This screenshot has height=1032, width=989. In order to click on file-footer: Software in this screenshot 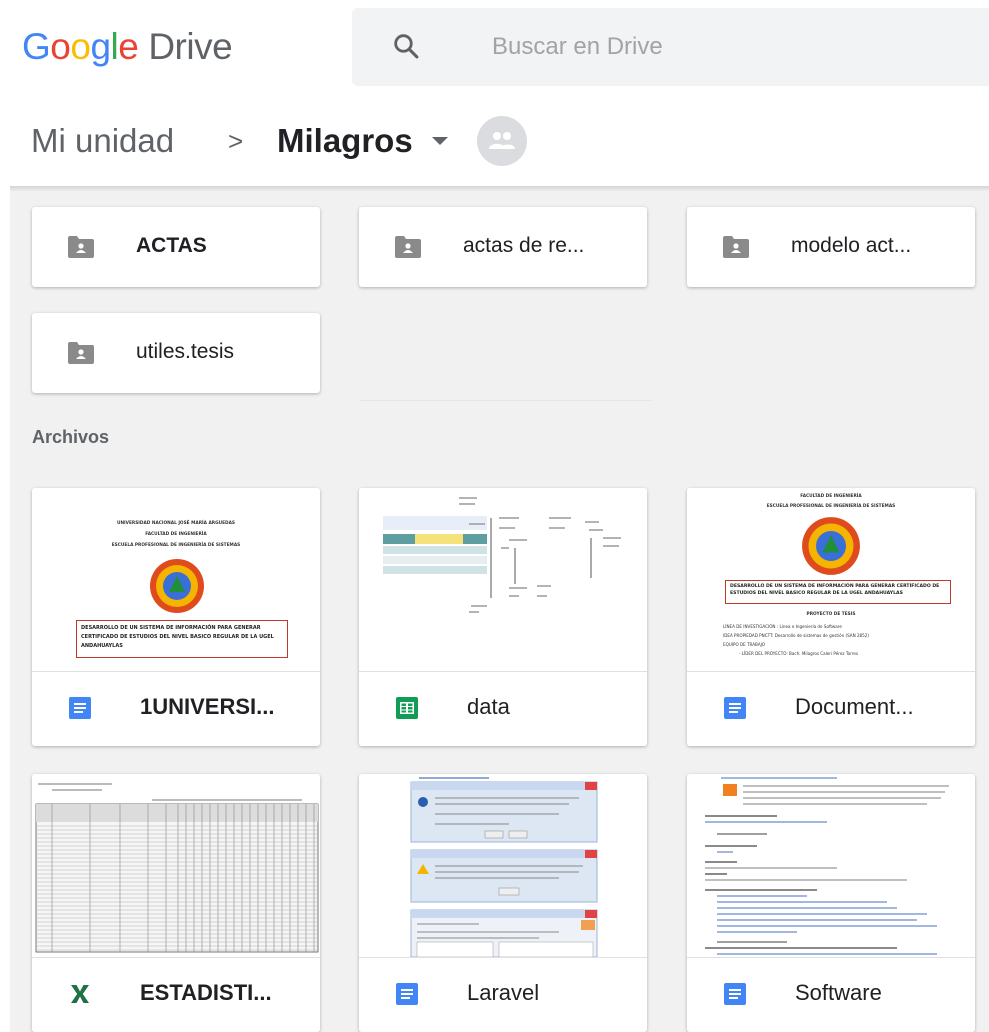, I will do `click(831, 994)`.